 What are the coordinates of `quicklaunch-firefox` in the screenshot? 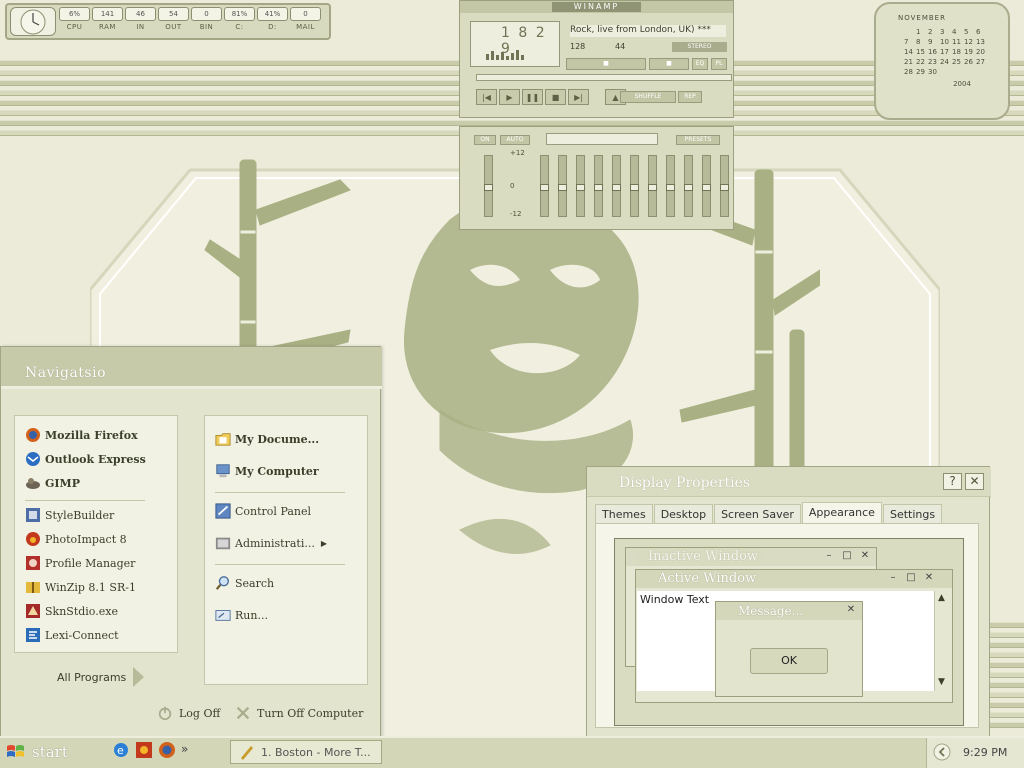 It's located at (167, 751).